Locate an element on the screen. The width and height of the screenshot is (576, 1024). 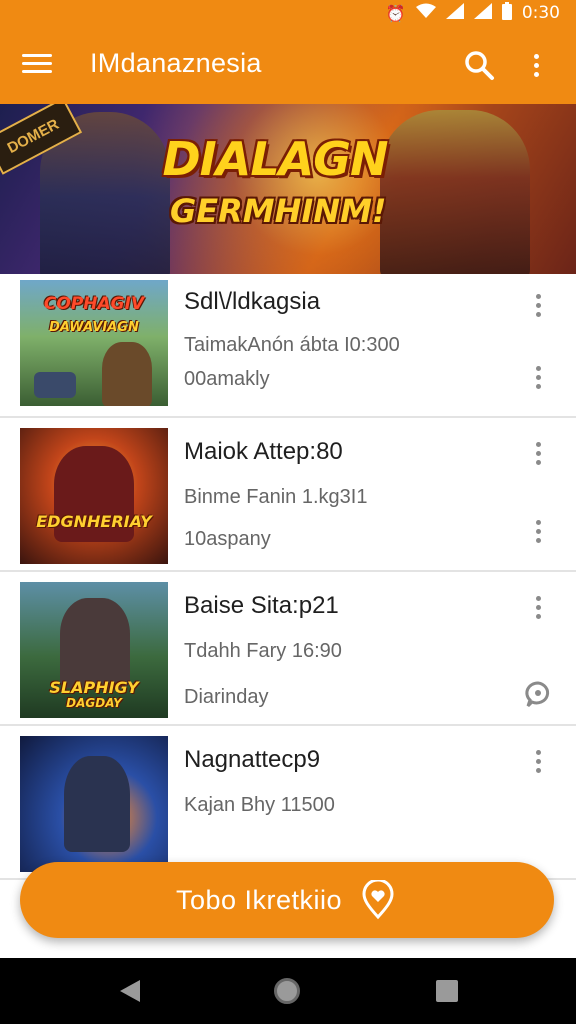
search-icon is located at coordinates (479, 65).